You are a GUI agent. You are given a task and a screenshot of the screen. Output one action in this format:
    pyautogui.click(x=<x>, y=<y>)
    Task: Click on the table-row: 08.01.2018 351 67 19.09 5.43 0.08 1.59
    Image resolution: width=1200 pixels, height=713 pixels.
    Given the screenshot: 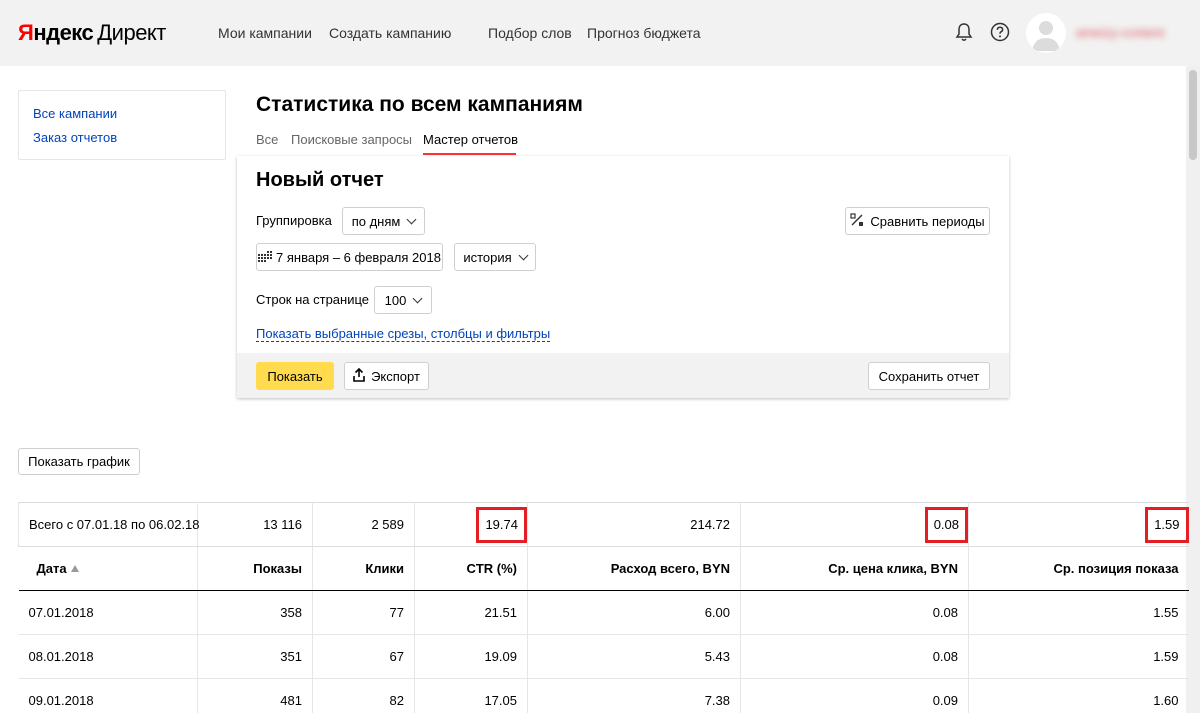 What is the action you would take?
    pyautogui.click(x=603, y=656)
    